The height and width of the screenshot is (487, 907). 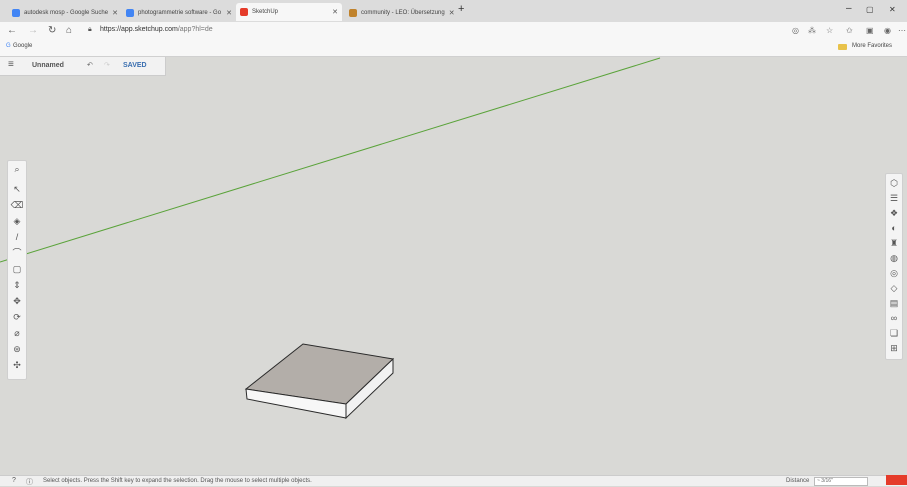 What do you see at coordinates (894, 243) in the screenshot?
I see `styles-icon: ♜` at bounding box center [894, 243].